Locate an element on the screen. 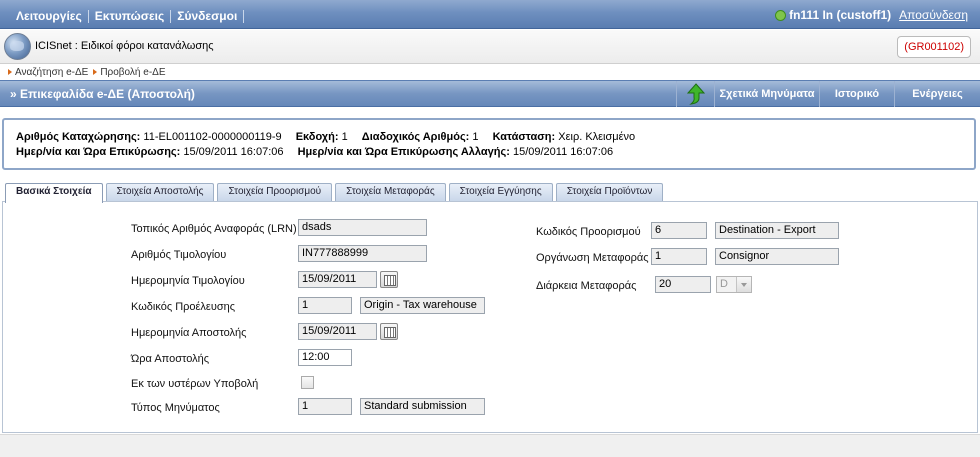 This screenshot has width=980, height=457. destination-code-field: 6 is located at coordinates (679, 230).